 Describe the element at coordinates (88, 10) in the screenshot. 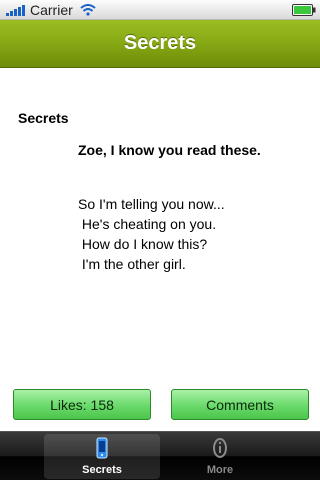

I see `wifi-icon` at that location.